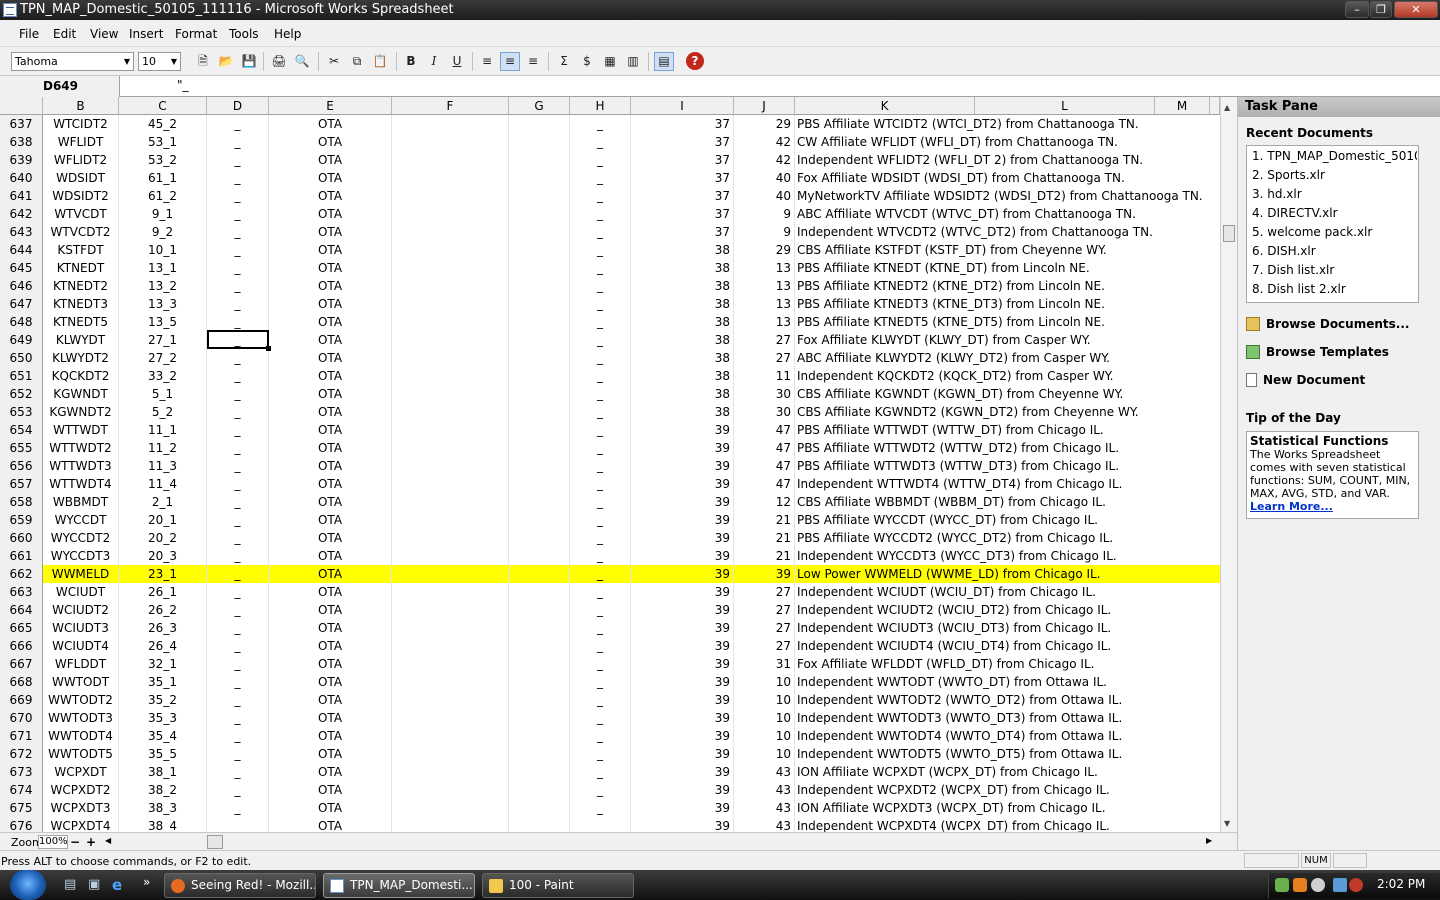  What do you see at coordinates (21, 610) in the screenshot?
I see `row-number: 664` at bounding box center [21, 610].